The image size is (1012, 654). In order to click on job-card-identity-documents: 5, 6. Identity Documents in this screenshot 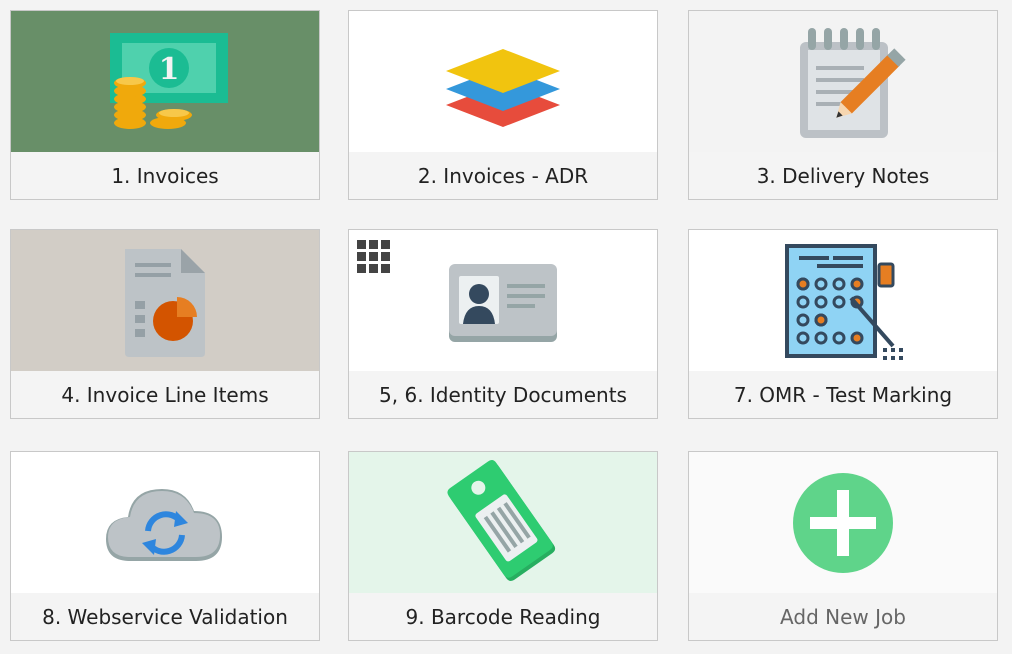, I will do `click(503, 324)`.